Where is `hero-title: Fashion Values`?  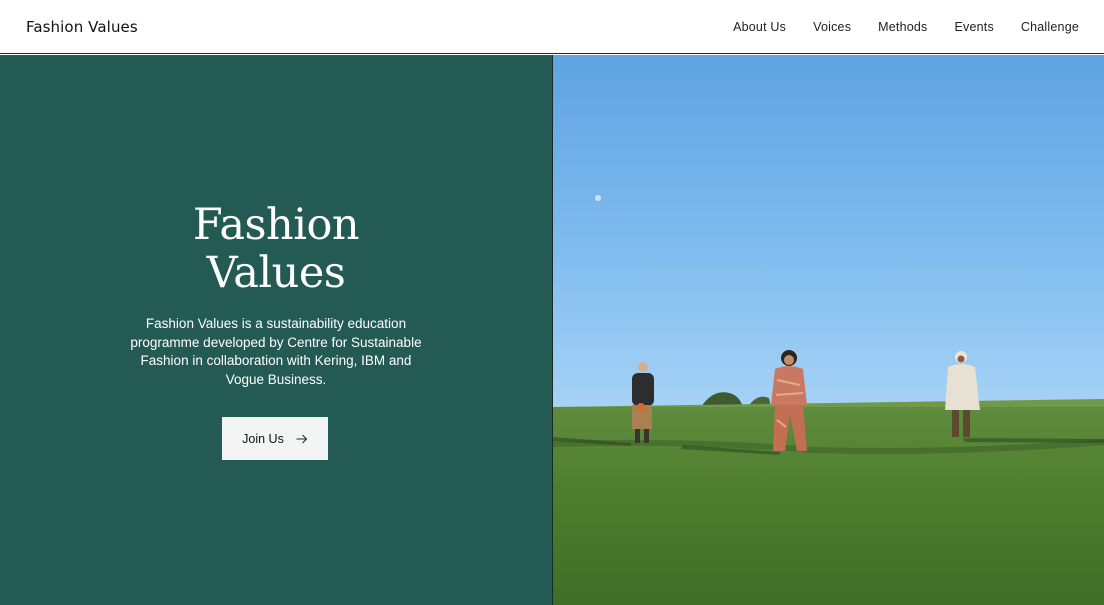
hero-title: Fashion Values is located at coordinates (276, 249).